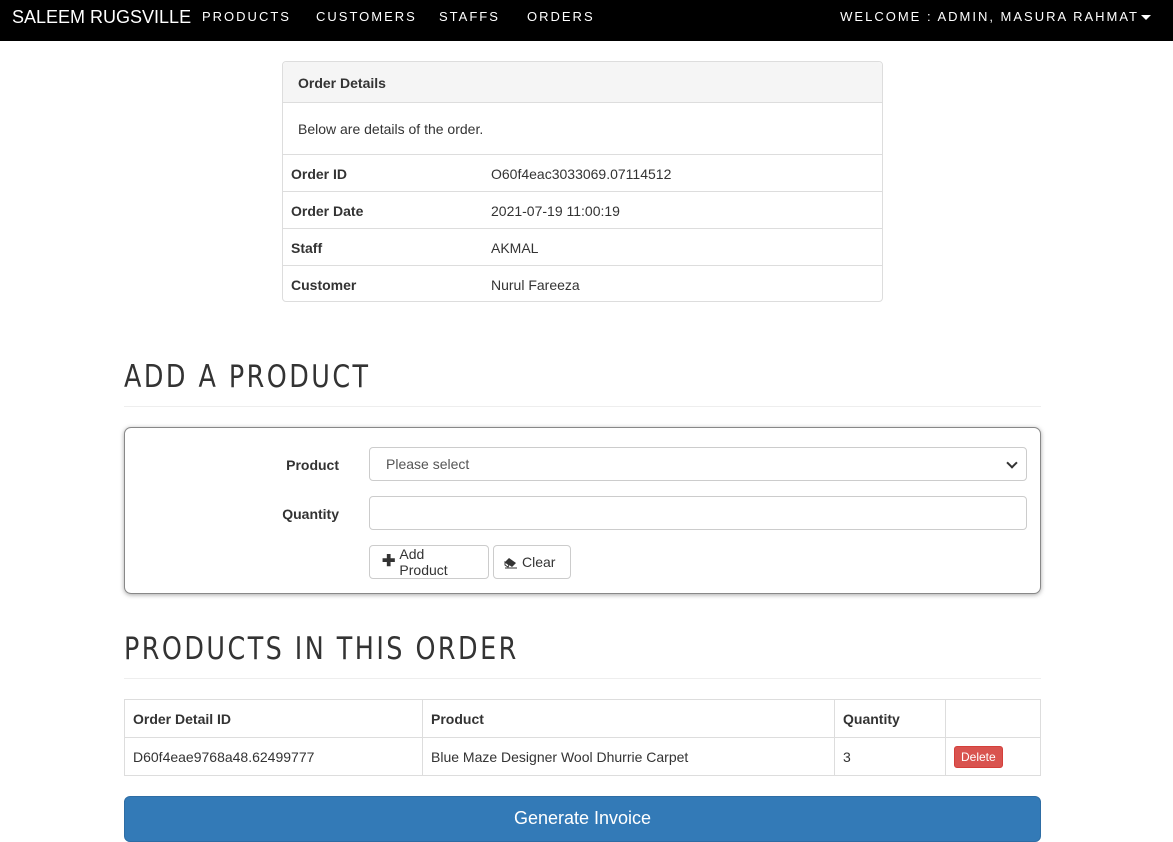 This screenshot has width=1173, height=842. I want to click on products-in-order-title: PRODUCTS IN THIS ORDER, so click(321, 649).